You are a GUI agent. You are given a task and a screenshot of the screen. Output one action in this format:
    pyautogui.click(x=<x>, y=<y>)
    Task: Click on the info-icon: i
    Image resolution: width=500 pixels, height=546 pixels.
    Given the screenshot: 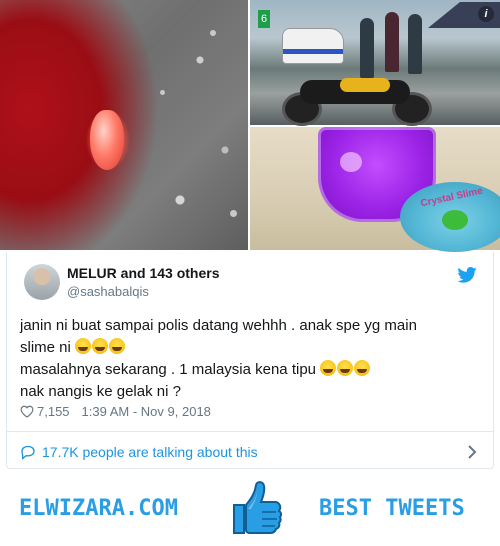 What is the action you would take?
    pyautogui.click(x=486, y=14)
    